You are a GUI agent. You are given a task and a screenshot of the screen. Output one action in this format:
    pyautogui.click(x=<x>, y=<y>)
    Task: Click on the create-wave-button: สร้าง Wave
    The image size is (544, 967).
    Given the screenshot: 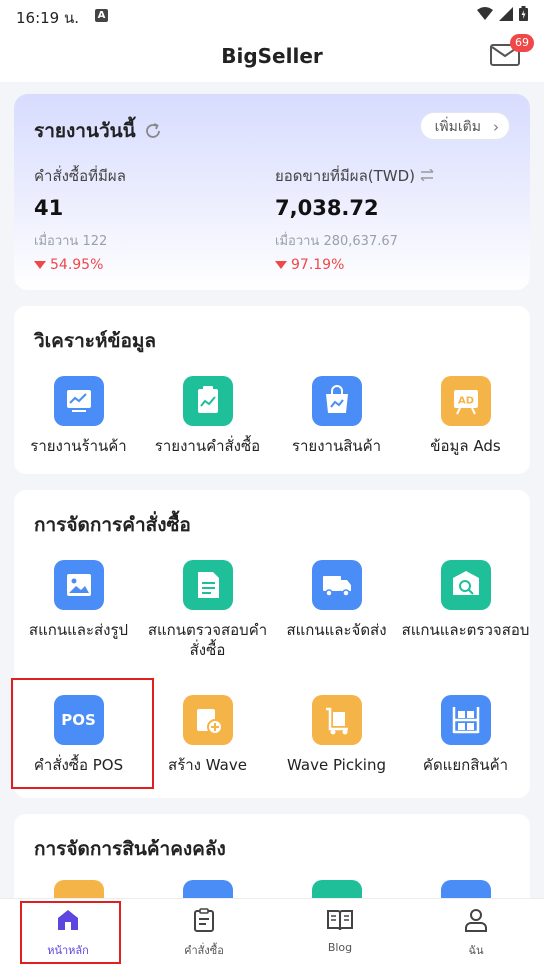 What is the action you would take?
    pyautogui.click(x=207, y=735)
    